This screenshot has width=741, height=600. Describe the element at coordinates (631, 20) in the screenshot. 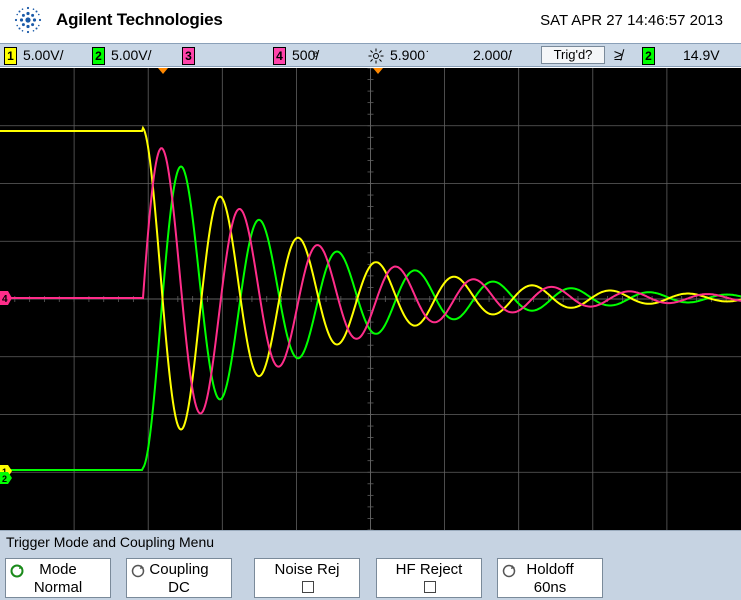

I see `date-time: SAT APR 27 14:46:57 2013` at that location.